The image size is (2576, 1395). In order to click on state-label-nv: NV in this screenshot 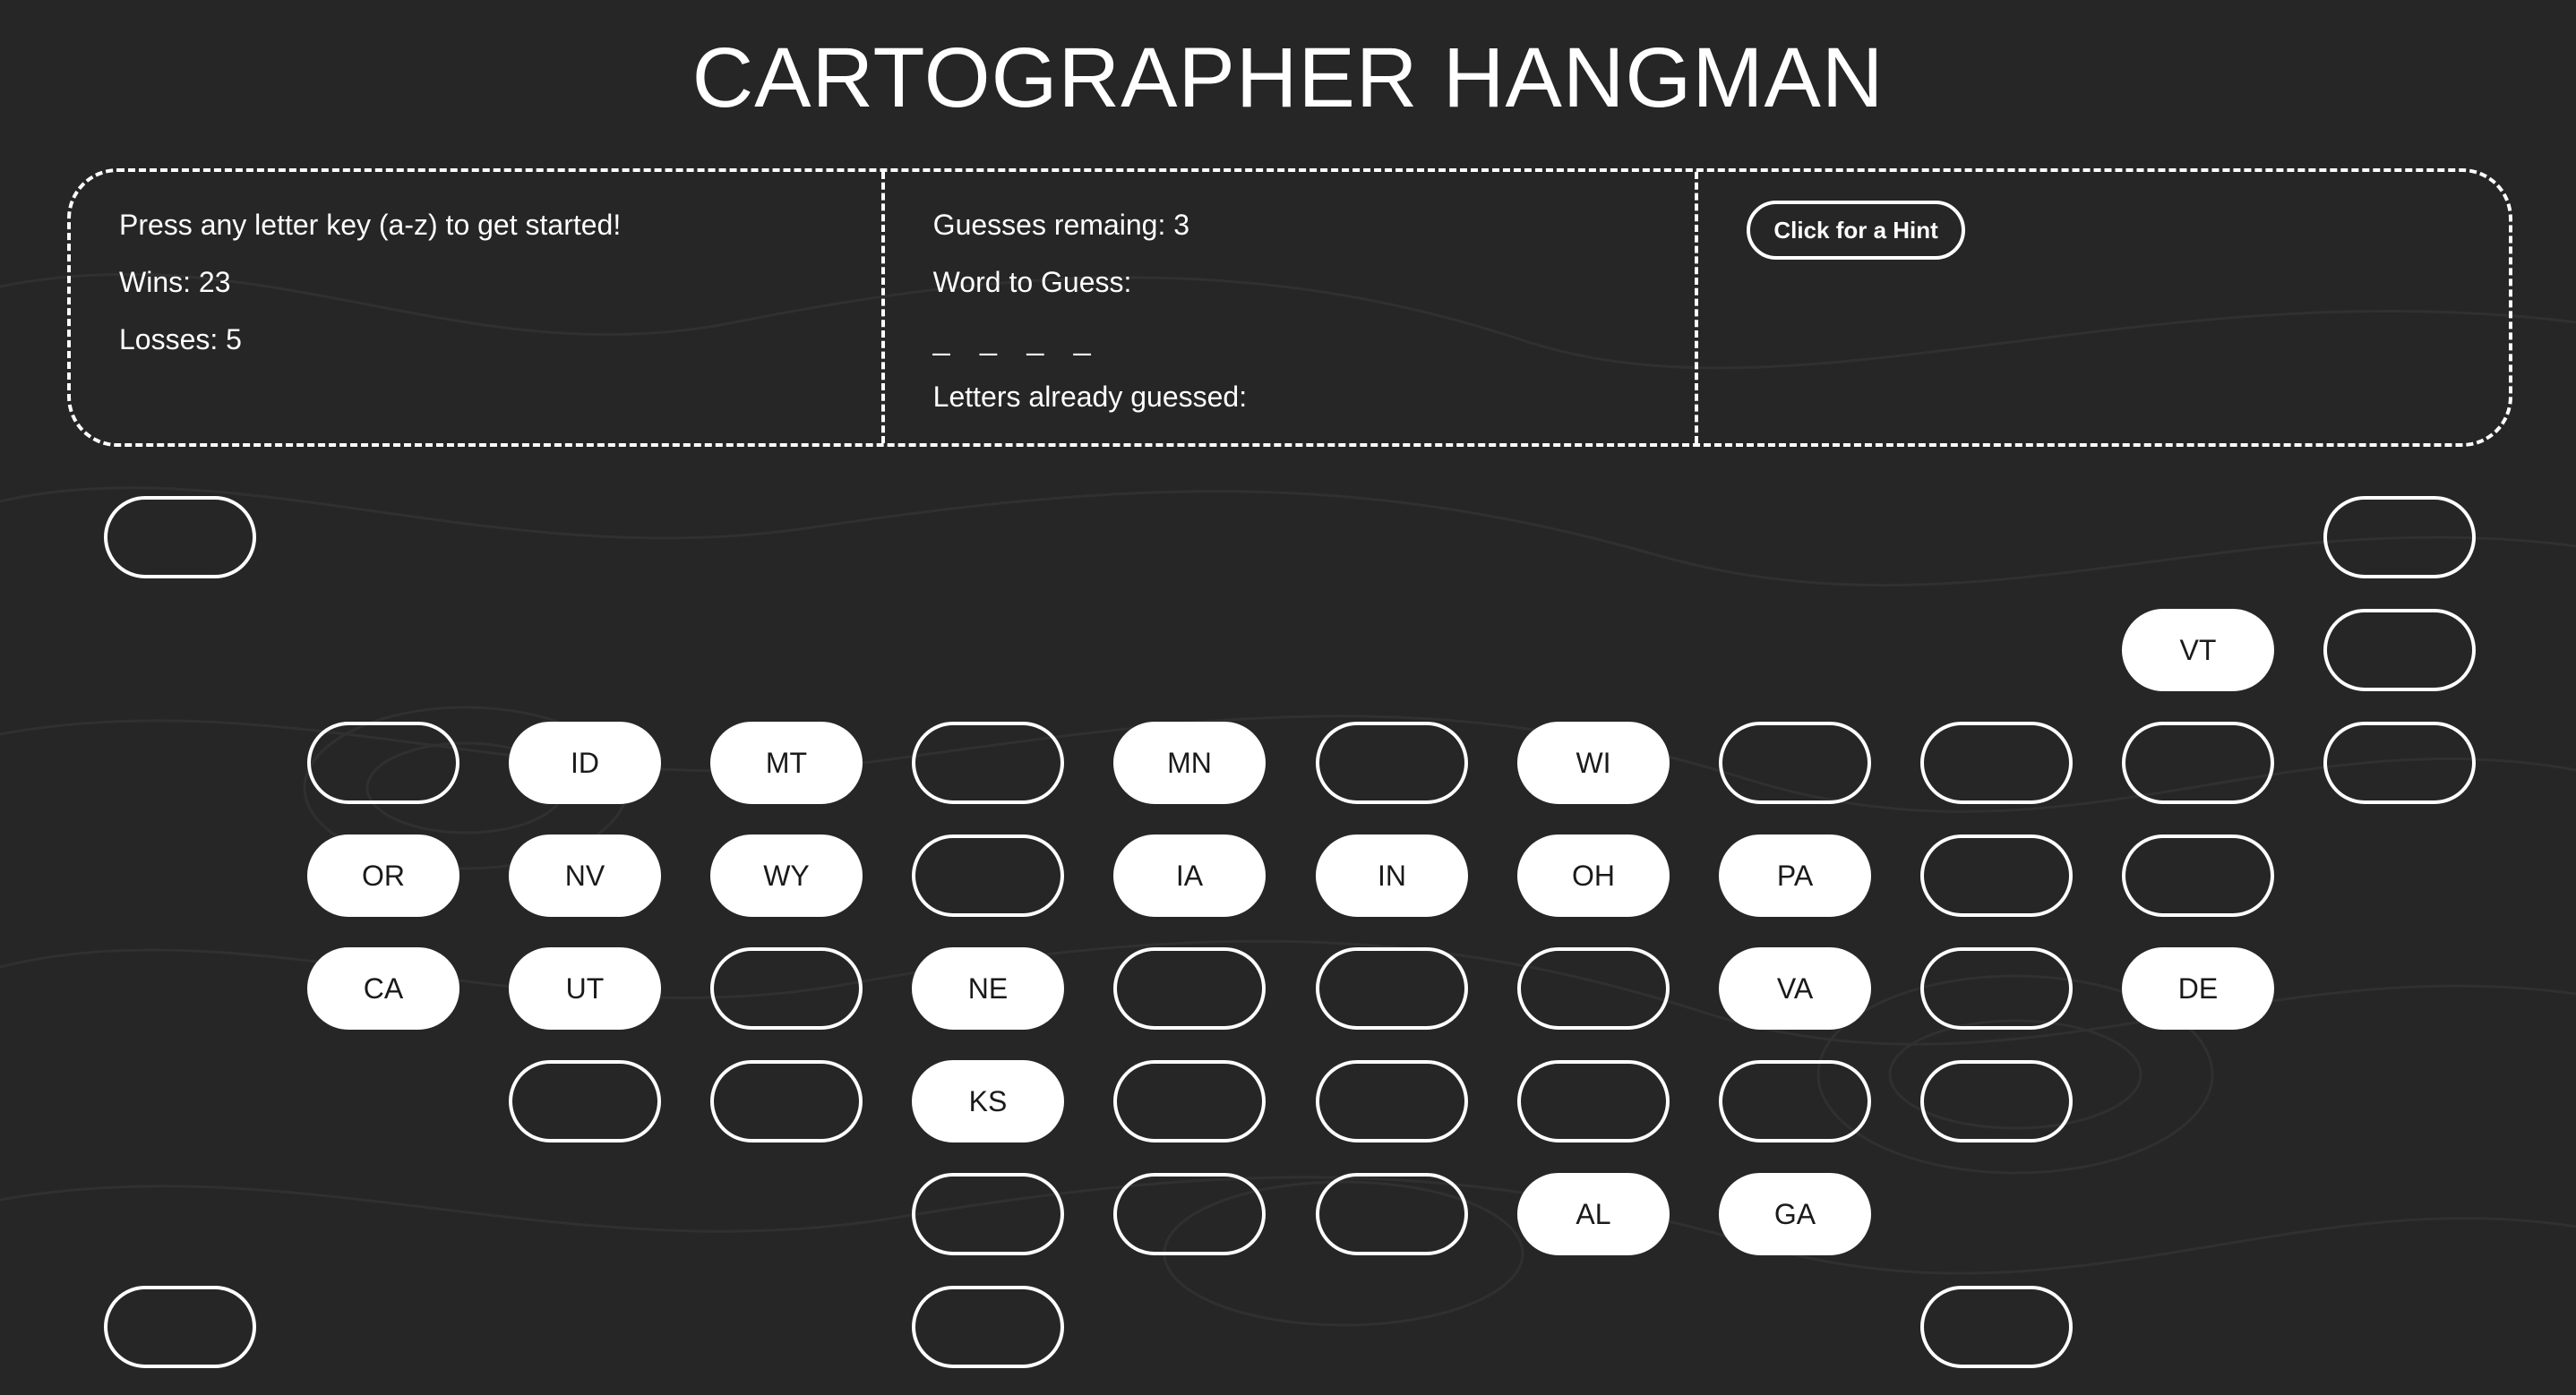, I will do `click(584, 875)`.